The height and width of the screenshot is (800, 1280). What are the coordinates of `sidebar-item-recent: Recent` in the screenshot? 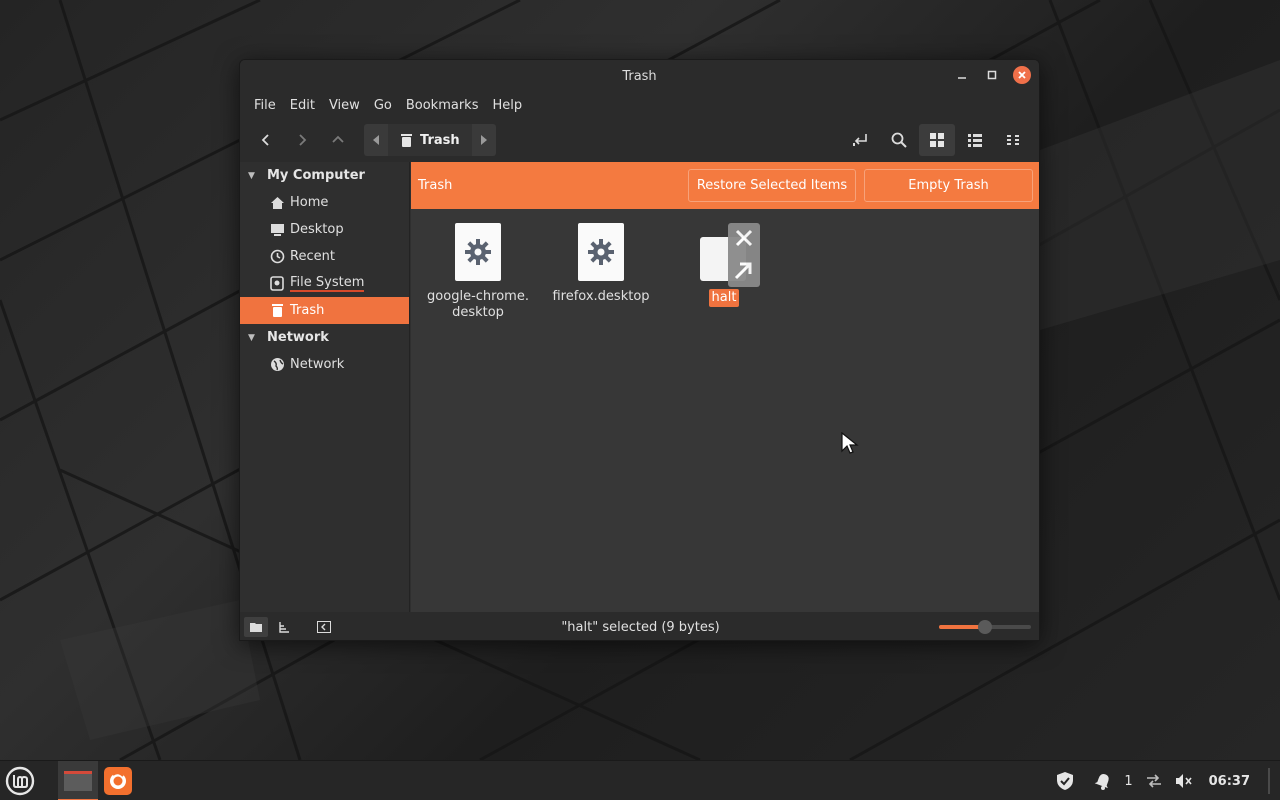 It's located at (324, 256).